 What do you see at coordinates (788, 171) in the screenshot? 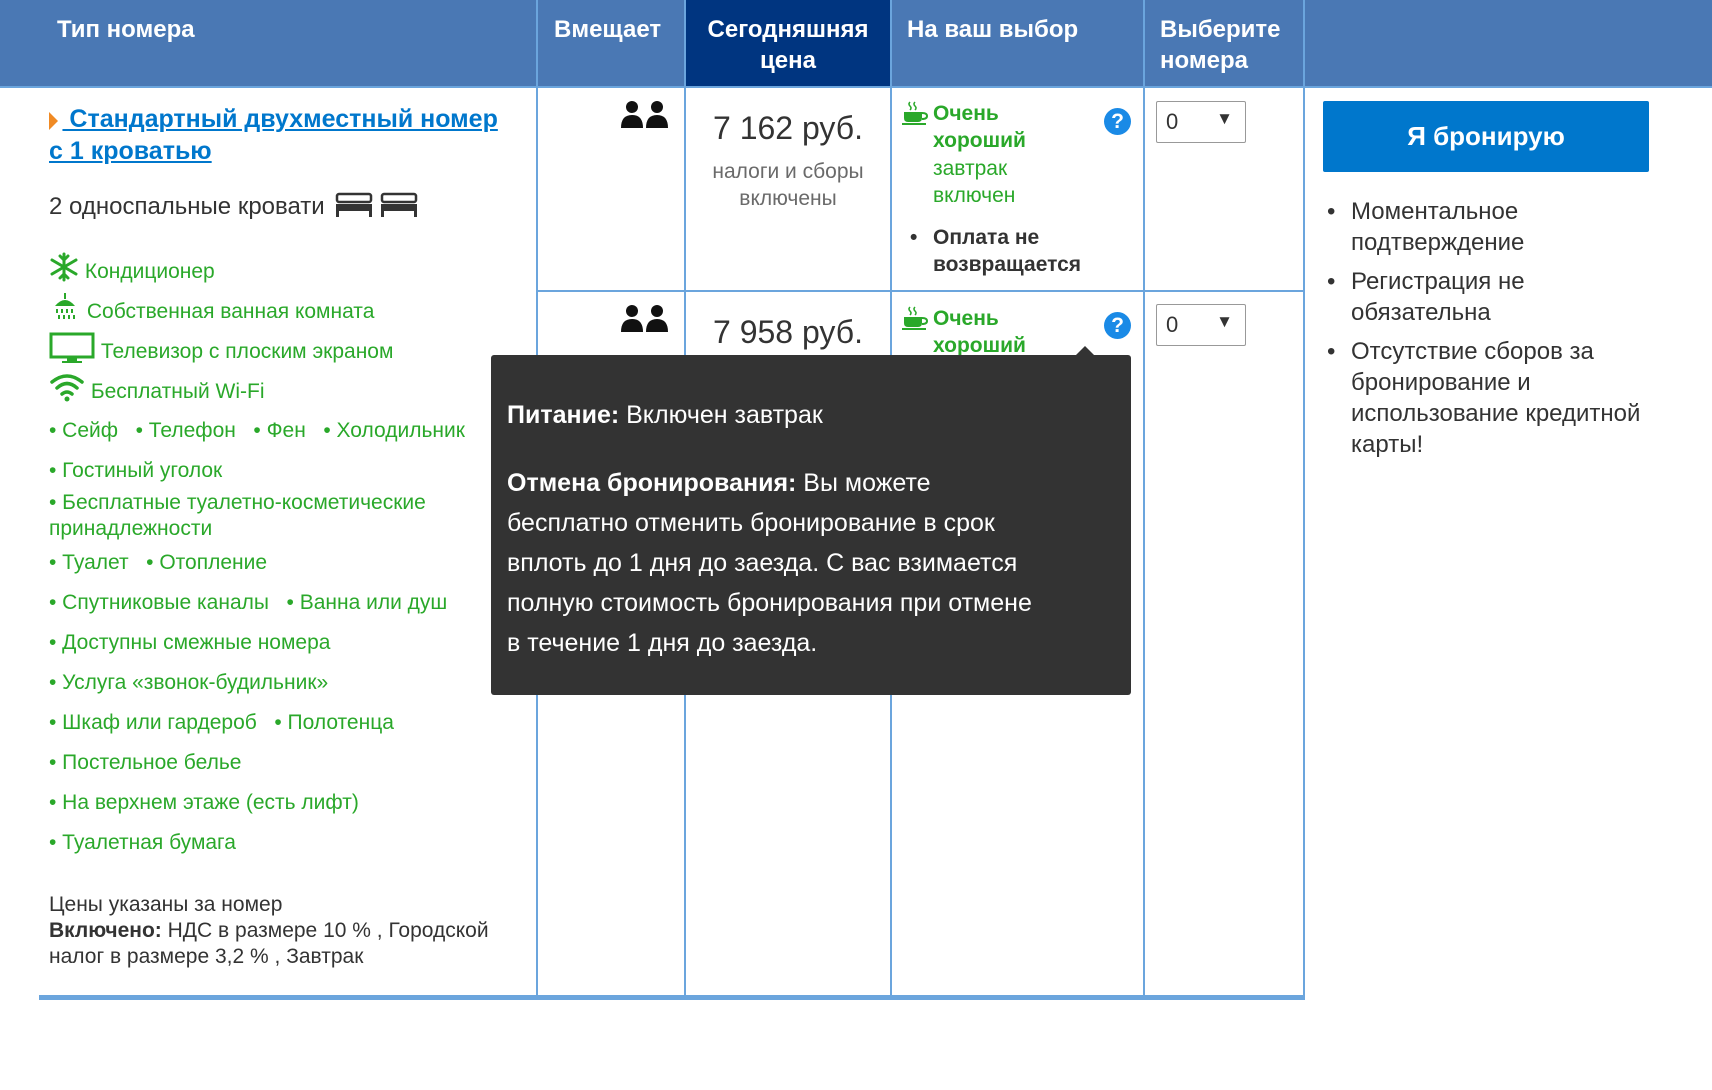
I see `offer-1-tax-line1: налоги и сборы` at bounding box center [788, 171].